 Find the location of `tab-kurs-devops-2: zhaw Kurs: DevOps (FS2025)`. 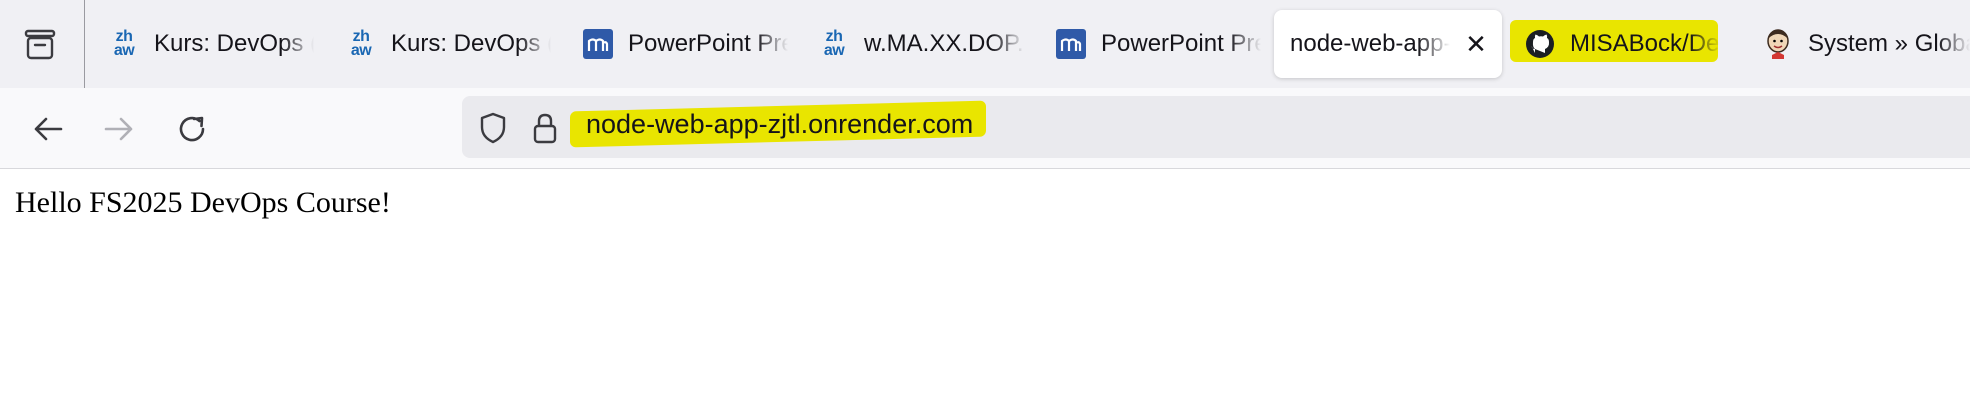

tab-kurs-devops-2: zhaw Kurs: DevOps (FS2025) is located at coordinates (442, 44).